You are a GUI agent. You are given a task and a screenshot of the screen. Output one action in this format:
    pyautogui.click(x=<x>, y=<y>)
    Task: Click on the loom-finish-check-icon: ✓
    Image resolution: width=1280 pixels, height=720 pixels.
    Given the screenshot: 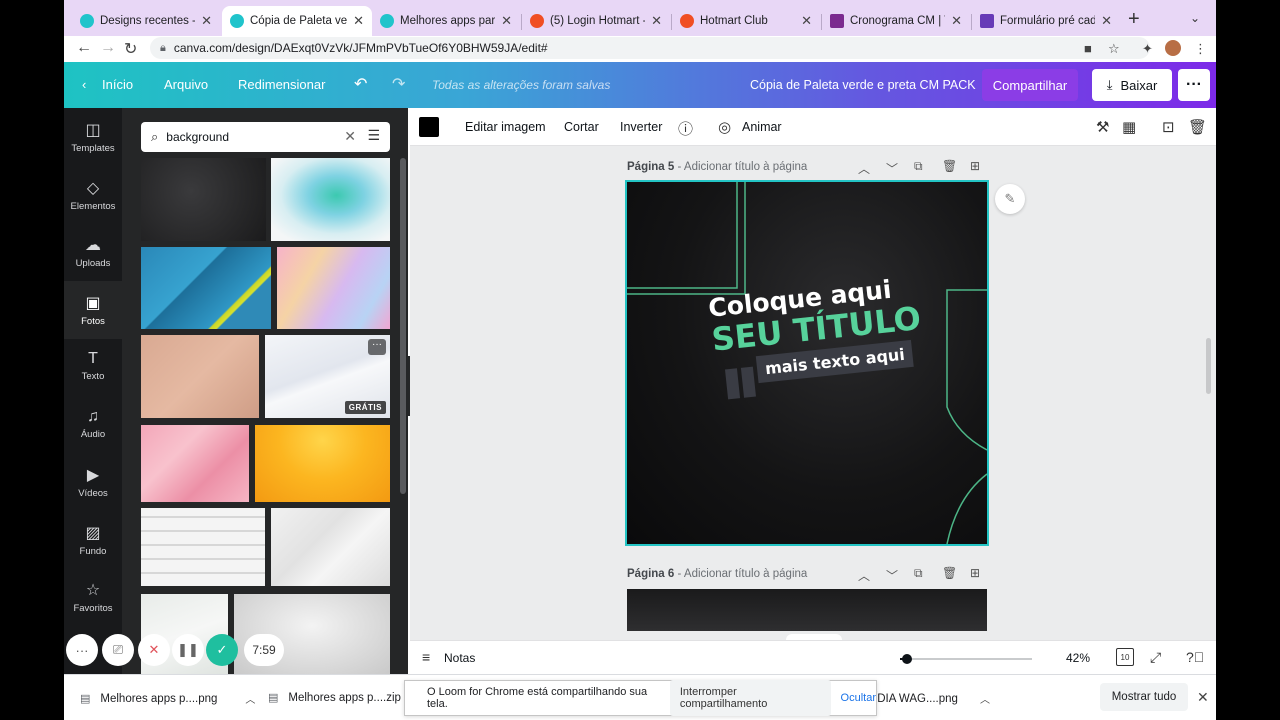 What is the action you would take?
    pyautogui.click(x=222, y=650)
    